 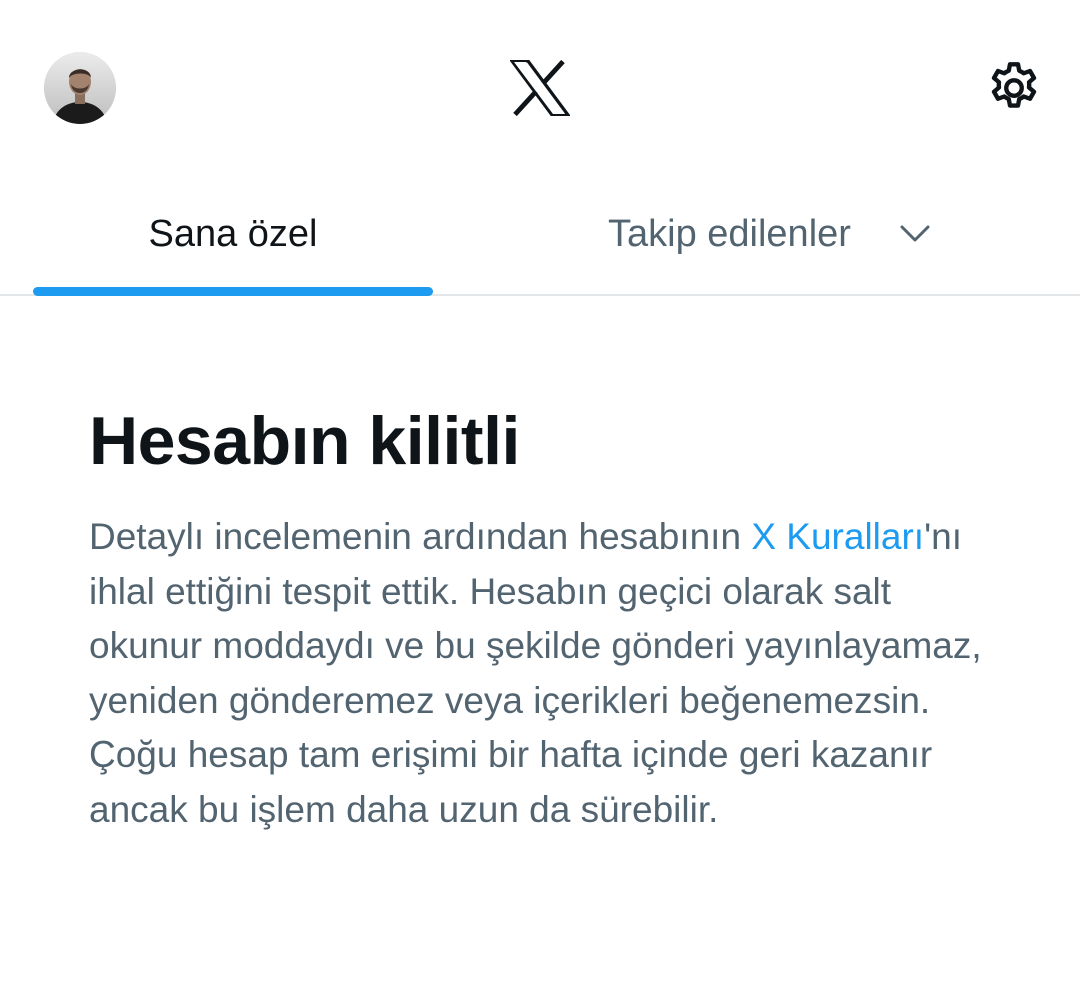 What do you see at coordinates (915, 233) in the screenshot?
I see `chevron-down-icon` at bounding box center [915, 233].